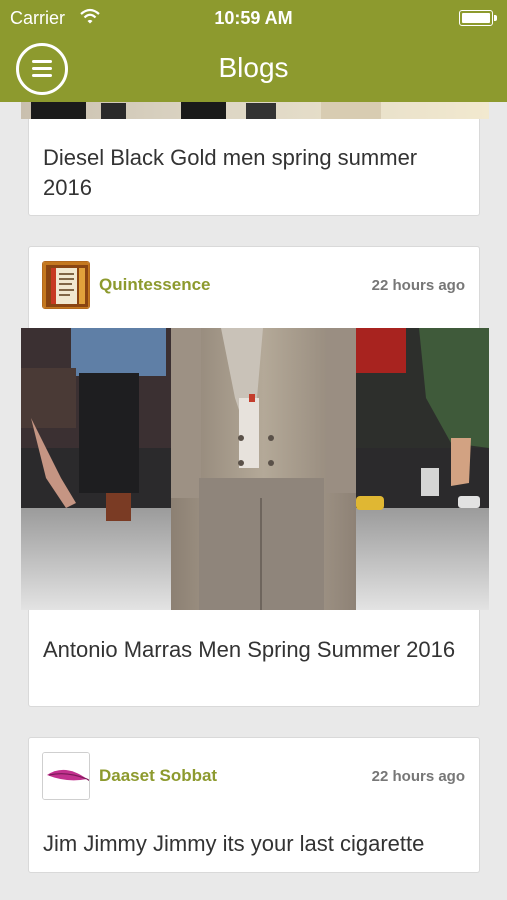 The height and width of the screenshot is (900, 507). Describe the element at coordinates (155, 285) in the screenshot. I see `post-author: Quintessence` at that location.